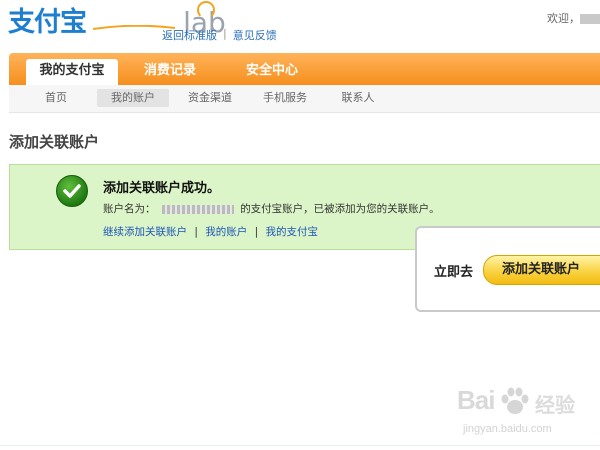  Describe the element at coordinates (72, 72) in the screenshot. I see `tab-my-alipay: 我的支付宝` at that location.